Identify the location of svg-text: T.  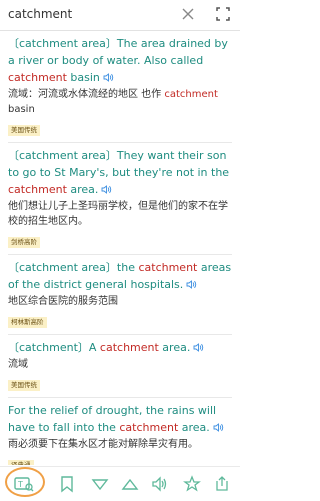
(20, 484).